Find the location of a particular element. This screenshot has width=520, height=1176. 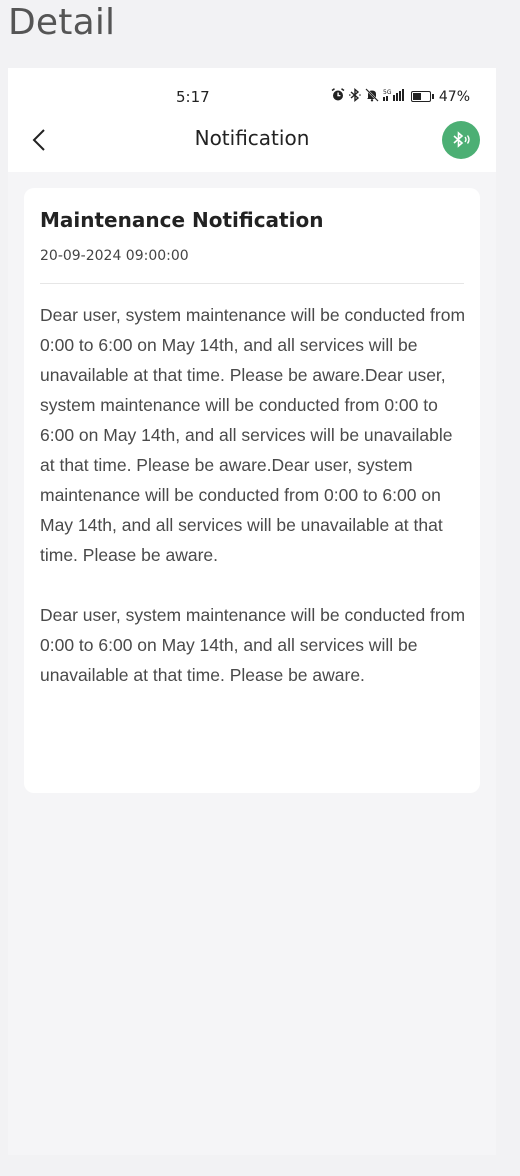

bluetooth-connect-button is located at coordinates (461, 140).